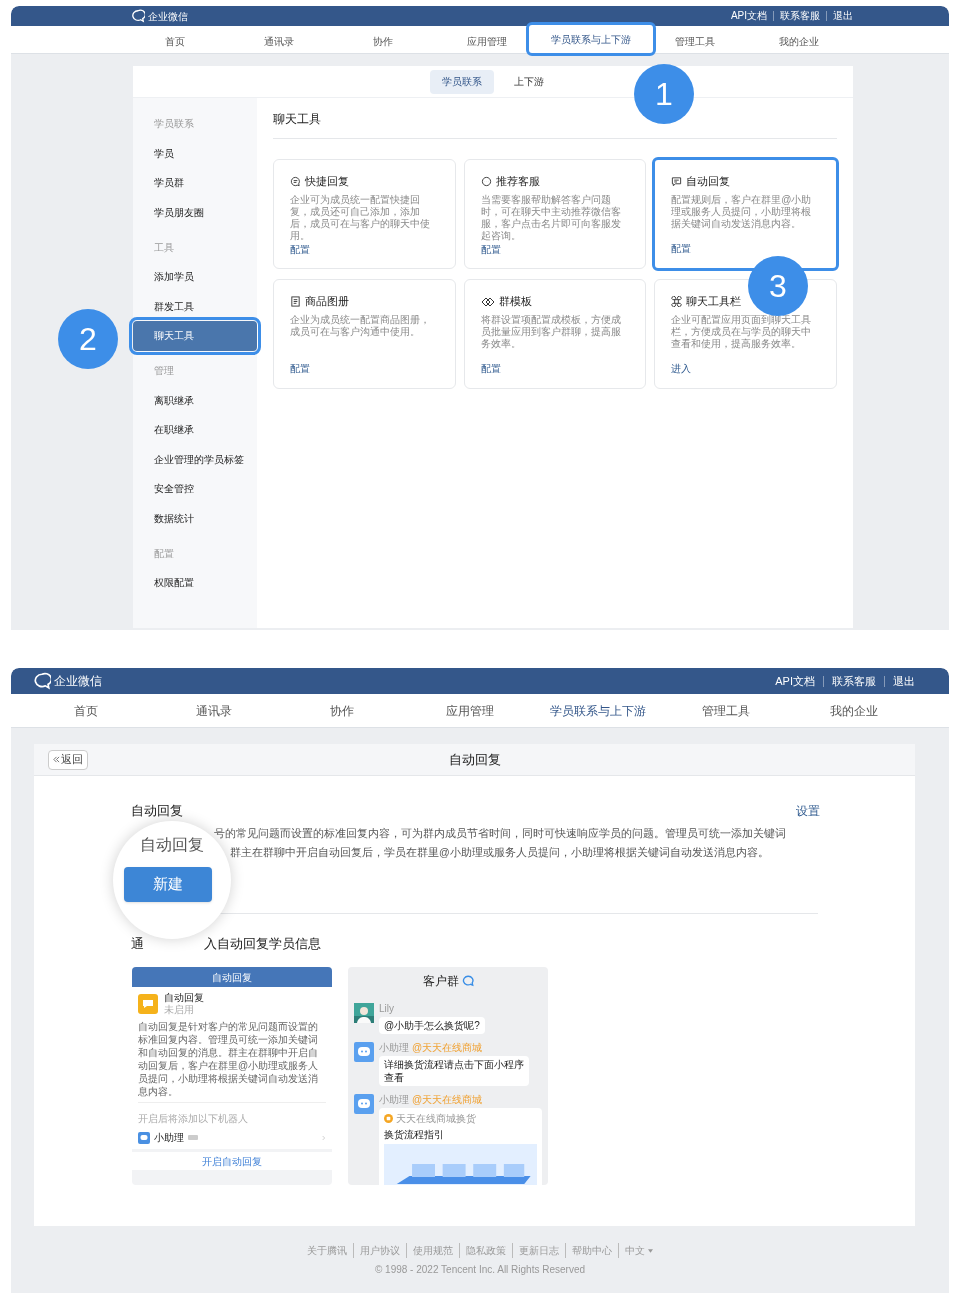 The height and width of the screenshot is (1307, 962). Describe the element at coordinates (515, 301) in the screenshot. I see `card-title: 群模板` at that location.